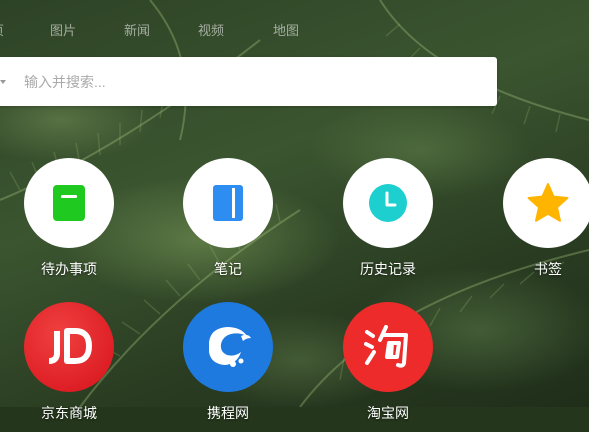  I want to click on shortcut-ctrip: 携程网, so click(228, 367).